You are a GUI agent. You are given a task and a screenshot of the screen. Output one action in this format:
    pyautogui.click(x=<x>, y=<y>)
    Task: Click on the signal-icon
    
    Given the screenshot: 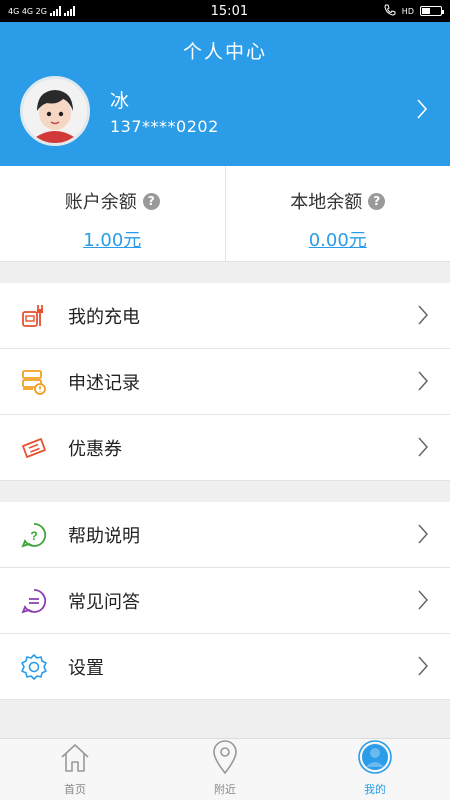 What is the action you would take?
    pyautogui.click(x=55, y=11)
    